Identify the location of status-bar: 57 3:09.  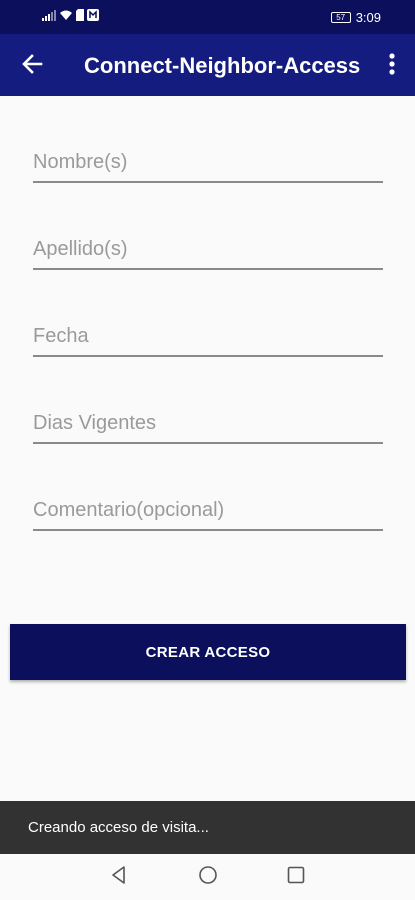
(207, 17).